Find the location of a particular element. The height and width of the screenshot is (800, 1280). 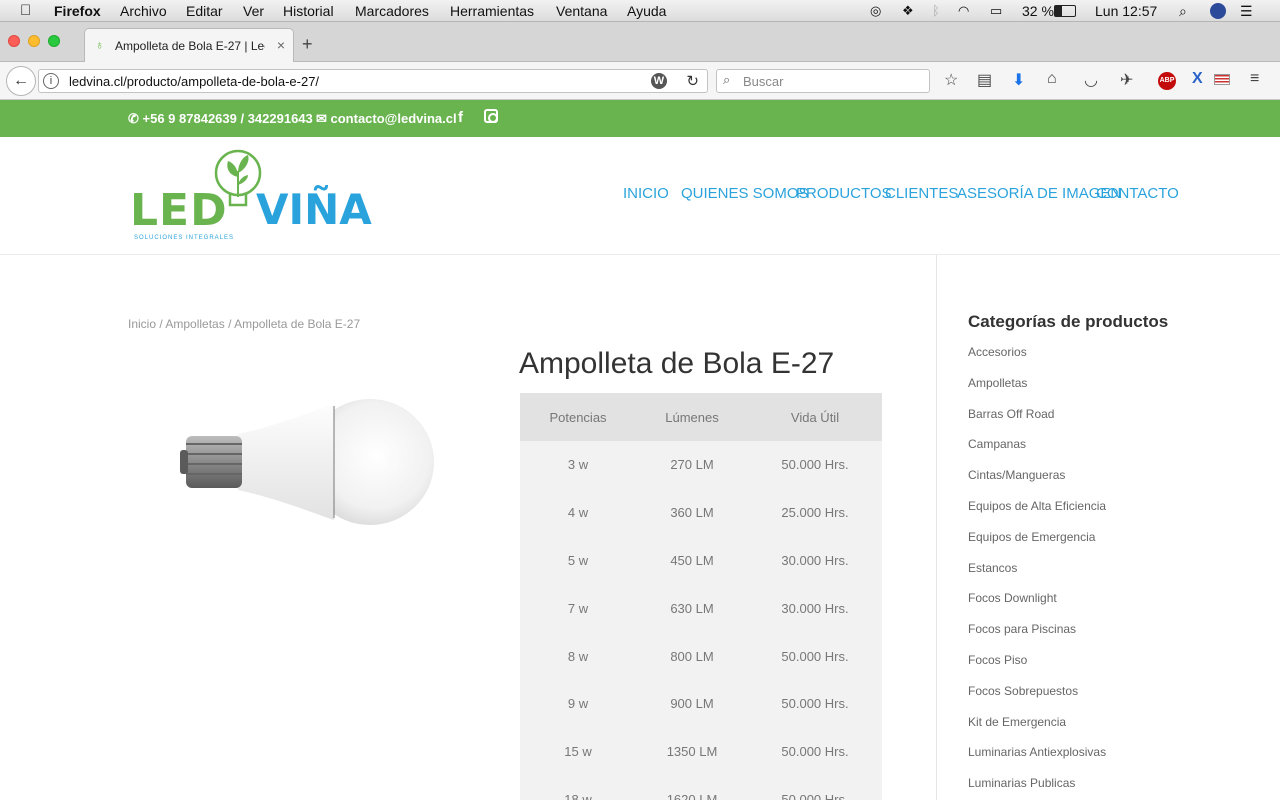

instagram-icon is located at coordinates (491, 116).